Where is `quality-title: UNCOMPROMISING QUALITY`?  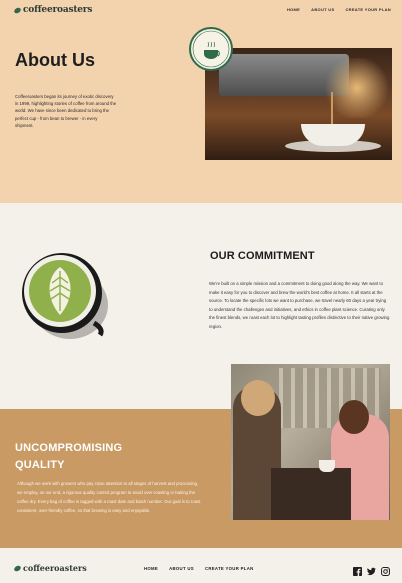 quality-title: UNCOMPROMISING QUALITY is located at coordinates (68, 457).